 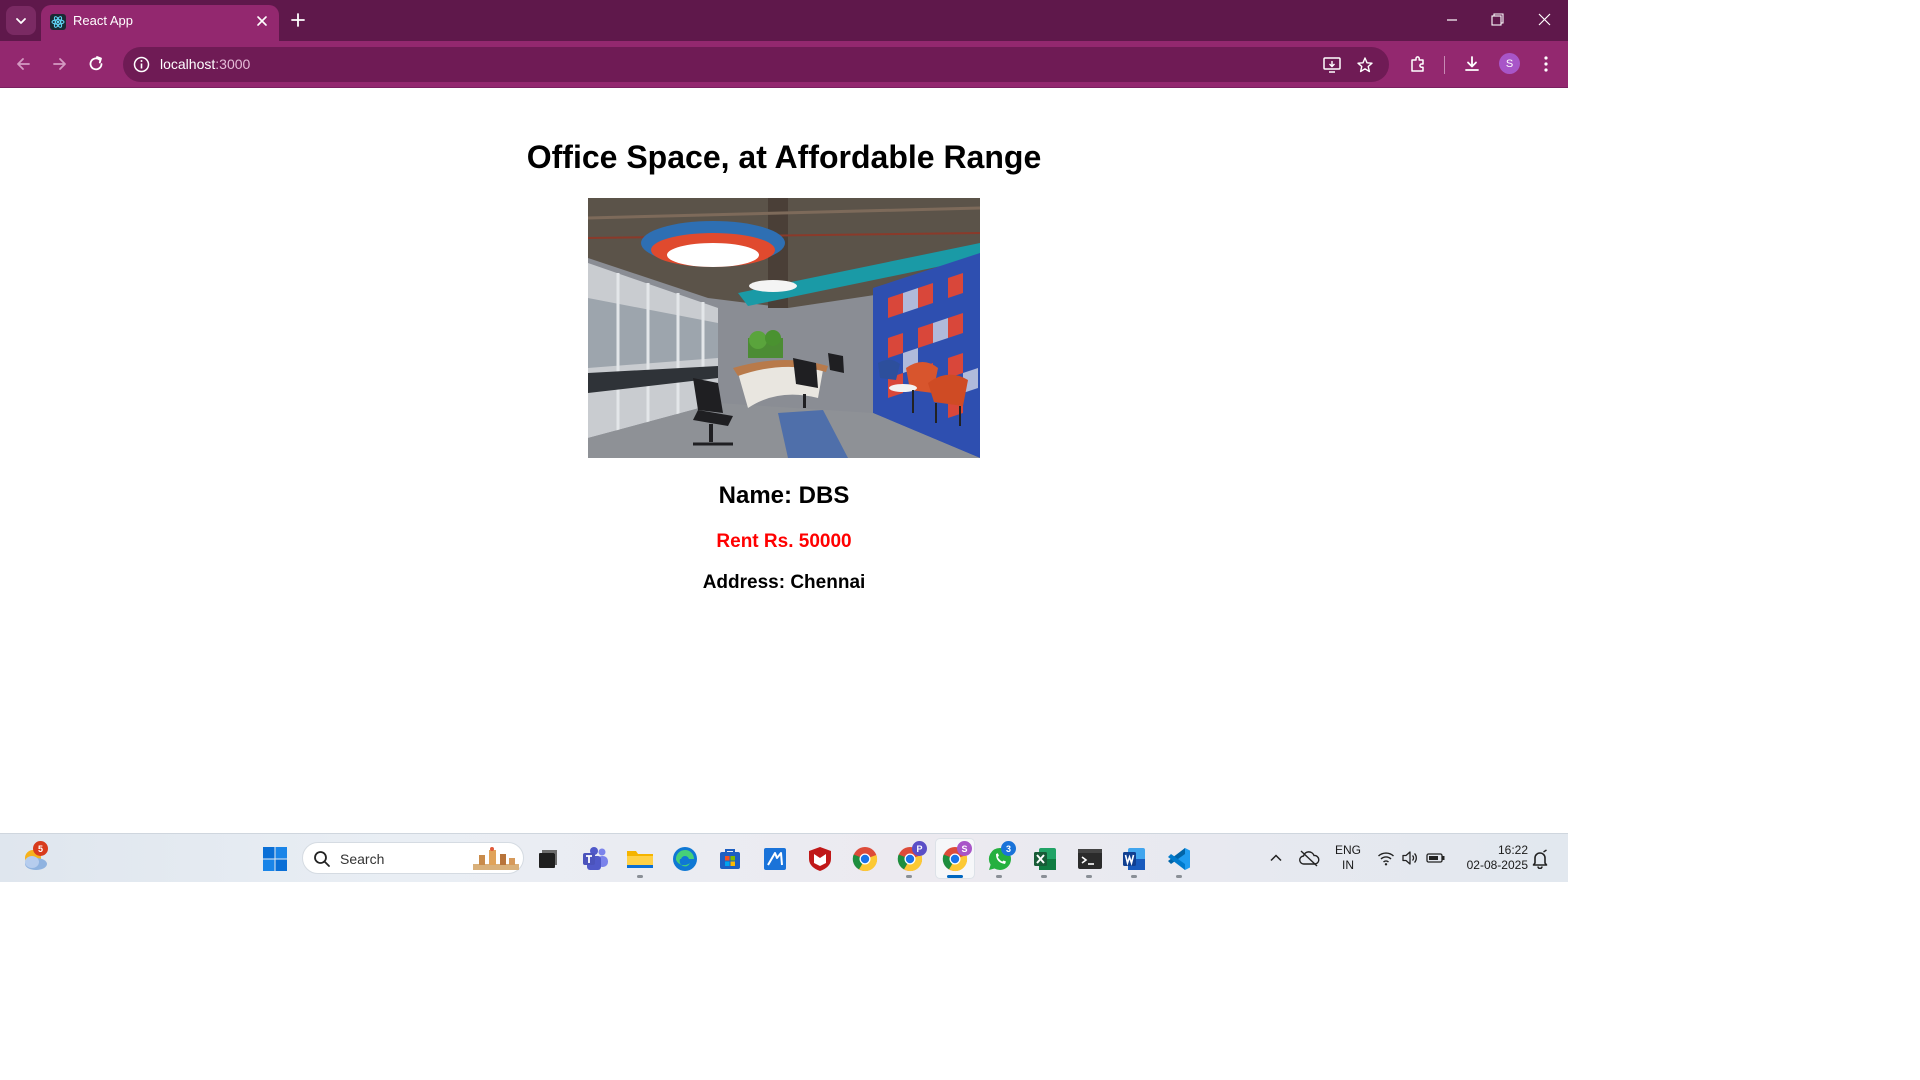 I want to click on office-name: Name: DBS, so click(x=784, y=495).